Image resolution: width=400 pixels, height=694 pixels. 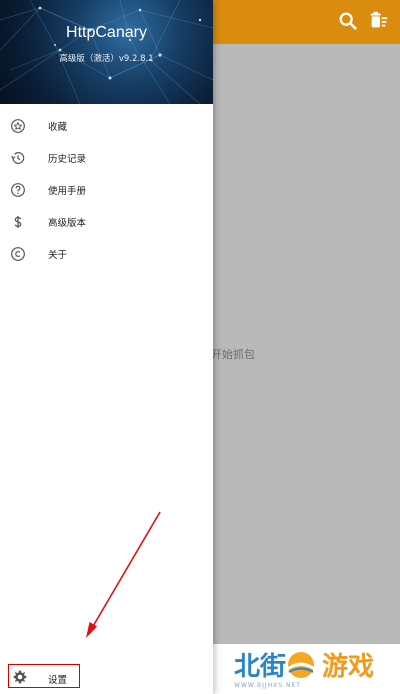 What do you see at coordinates (348, 21) in the screenshot?
I see `search-icon` at bounding box center [348, 21].